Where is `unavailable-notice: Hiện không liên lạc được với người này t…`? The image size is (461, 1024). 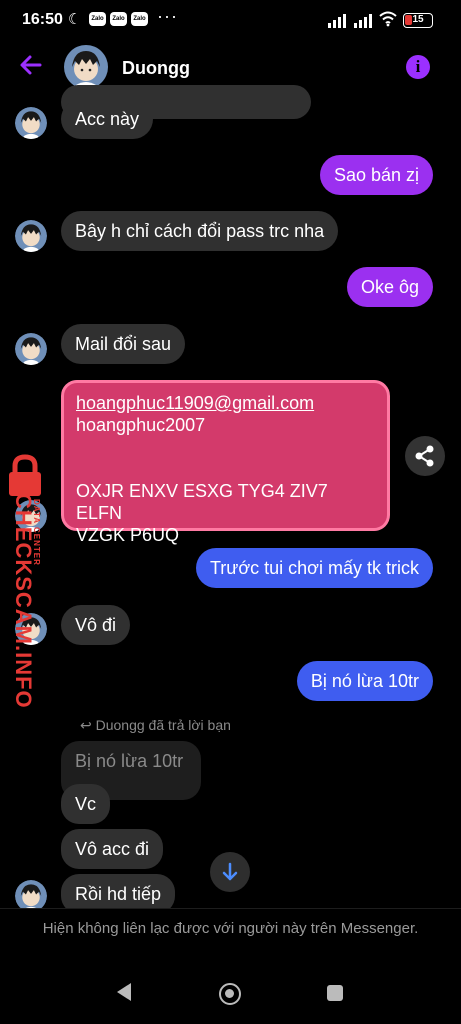
unavailable-notice: Hiện không liên lạc được với người này t… is located at coordinates (230, 938).